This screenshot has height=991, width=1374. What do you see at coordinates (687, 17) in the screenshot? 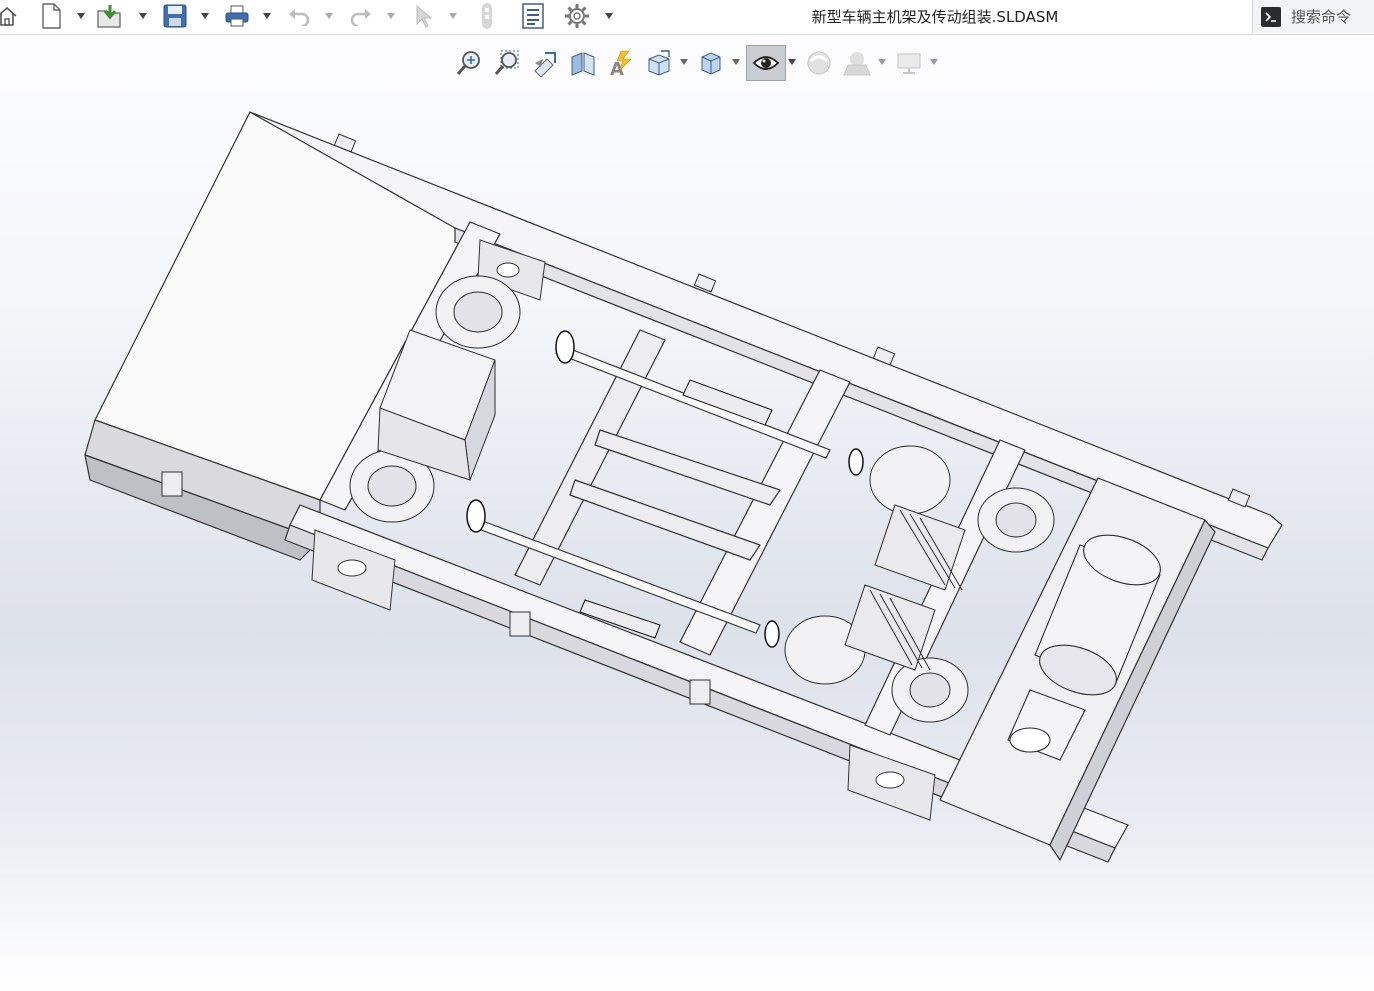
I see `title-toolbar: 新型车辆主机架及传动组装.SLDASM 搜索命令` at bounding box center [687, 17].